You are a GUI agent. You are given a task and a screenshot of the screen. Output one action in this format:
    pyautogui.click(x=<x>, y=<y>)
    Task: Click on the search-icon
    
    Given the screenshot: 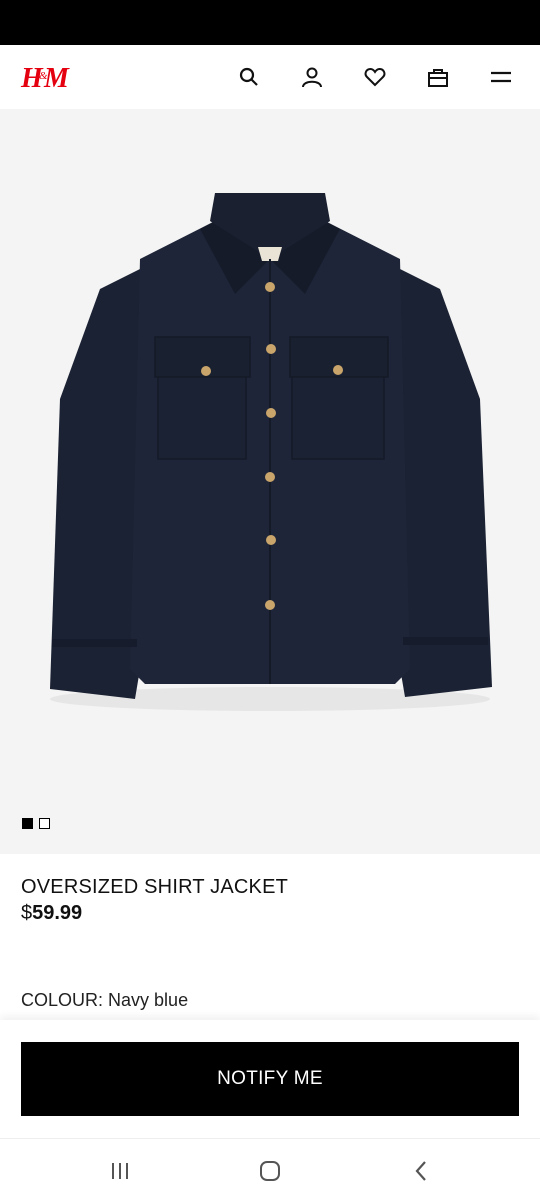 What is the action you would take?
    pyautogui.click(x=248, y=77)
    